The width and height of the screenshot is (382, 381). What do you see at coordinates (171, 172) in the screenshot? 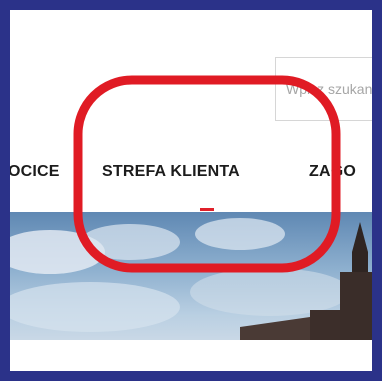
I see `nav-item-strefa-klienta: STREFA KLIENTA` at bounding box center [171, 172].